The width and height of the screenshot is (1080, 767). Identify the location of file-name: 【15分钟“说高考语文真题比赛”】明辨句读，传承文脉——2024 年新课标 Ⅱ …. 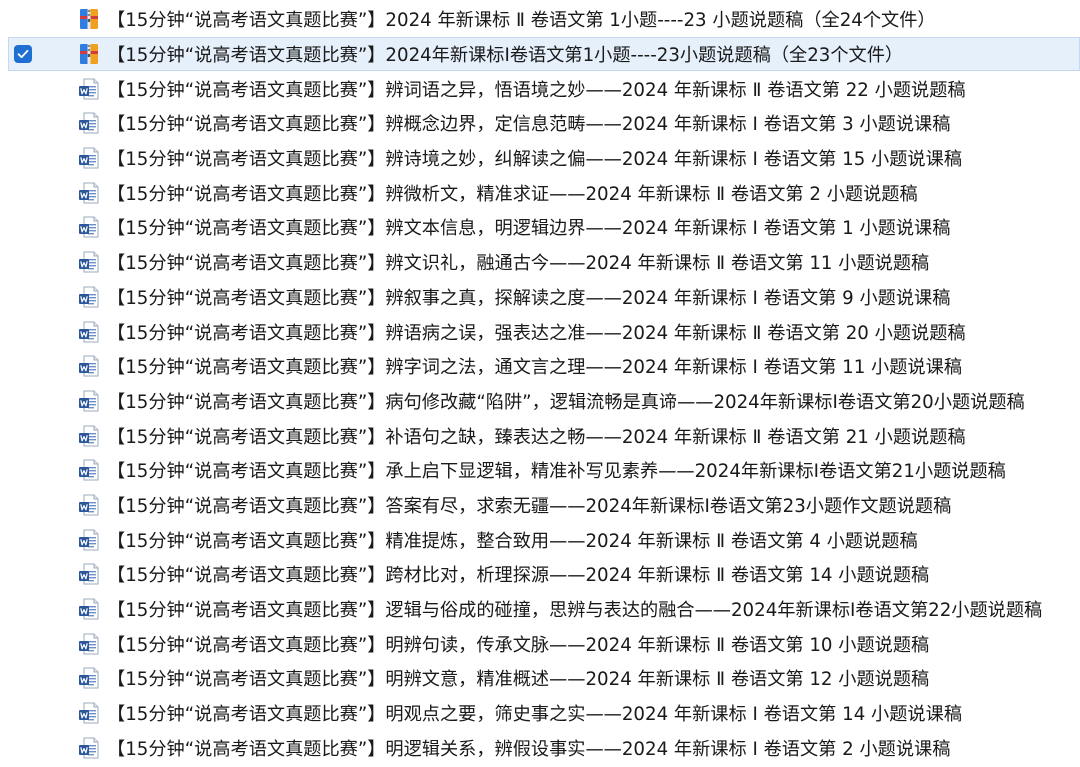
(518, 645).